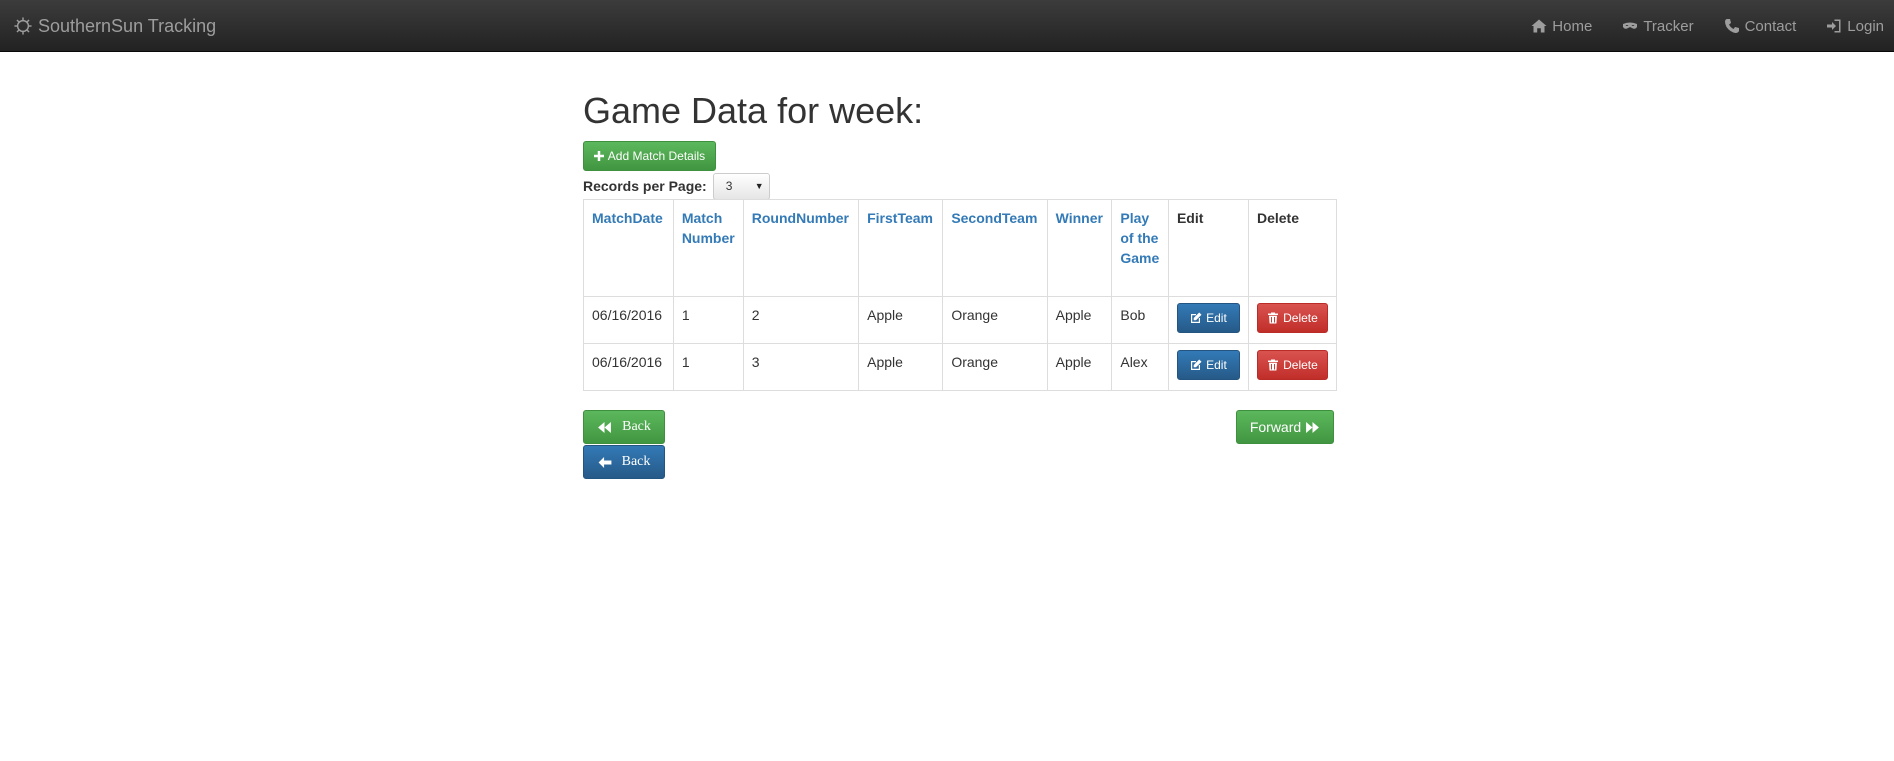 This screenshot has height=761, width=1894. Describe the element at coordinates (1539, 26) in the screenshot. I see `home-icon` at that location.